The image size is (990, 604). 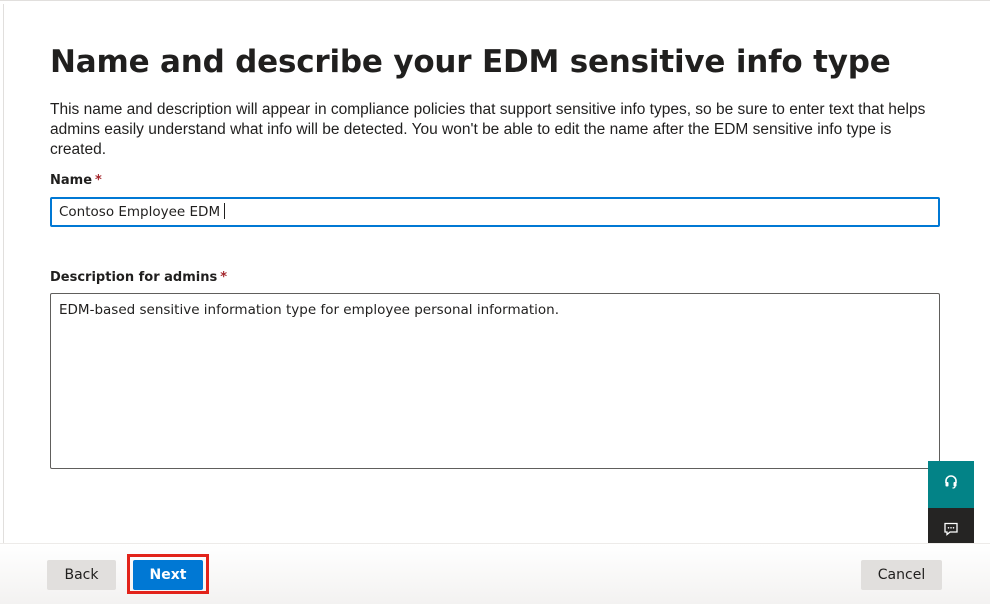 I want to click on description-label-text: Description for admins, so click(x=134, y=277).